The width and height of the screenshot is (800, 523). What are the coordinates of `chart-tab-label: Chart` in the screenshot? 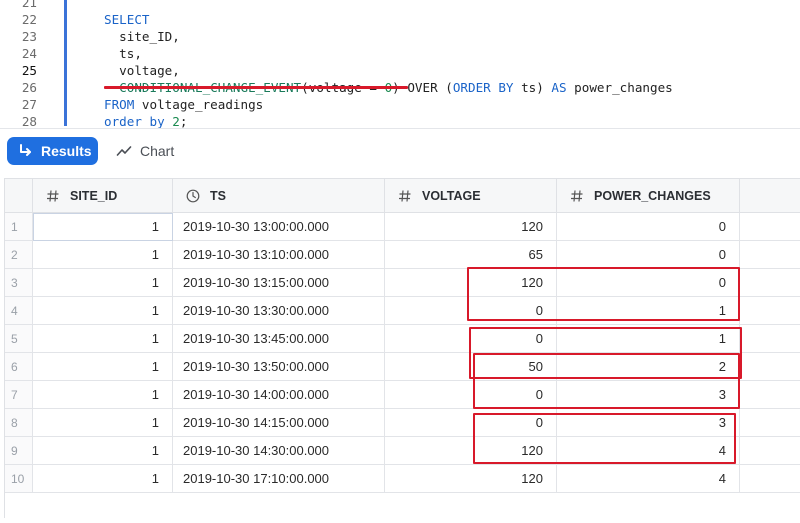 It's located at (157, 151).